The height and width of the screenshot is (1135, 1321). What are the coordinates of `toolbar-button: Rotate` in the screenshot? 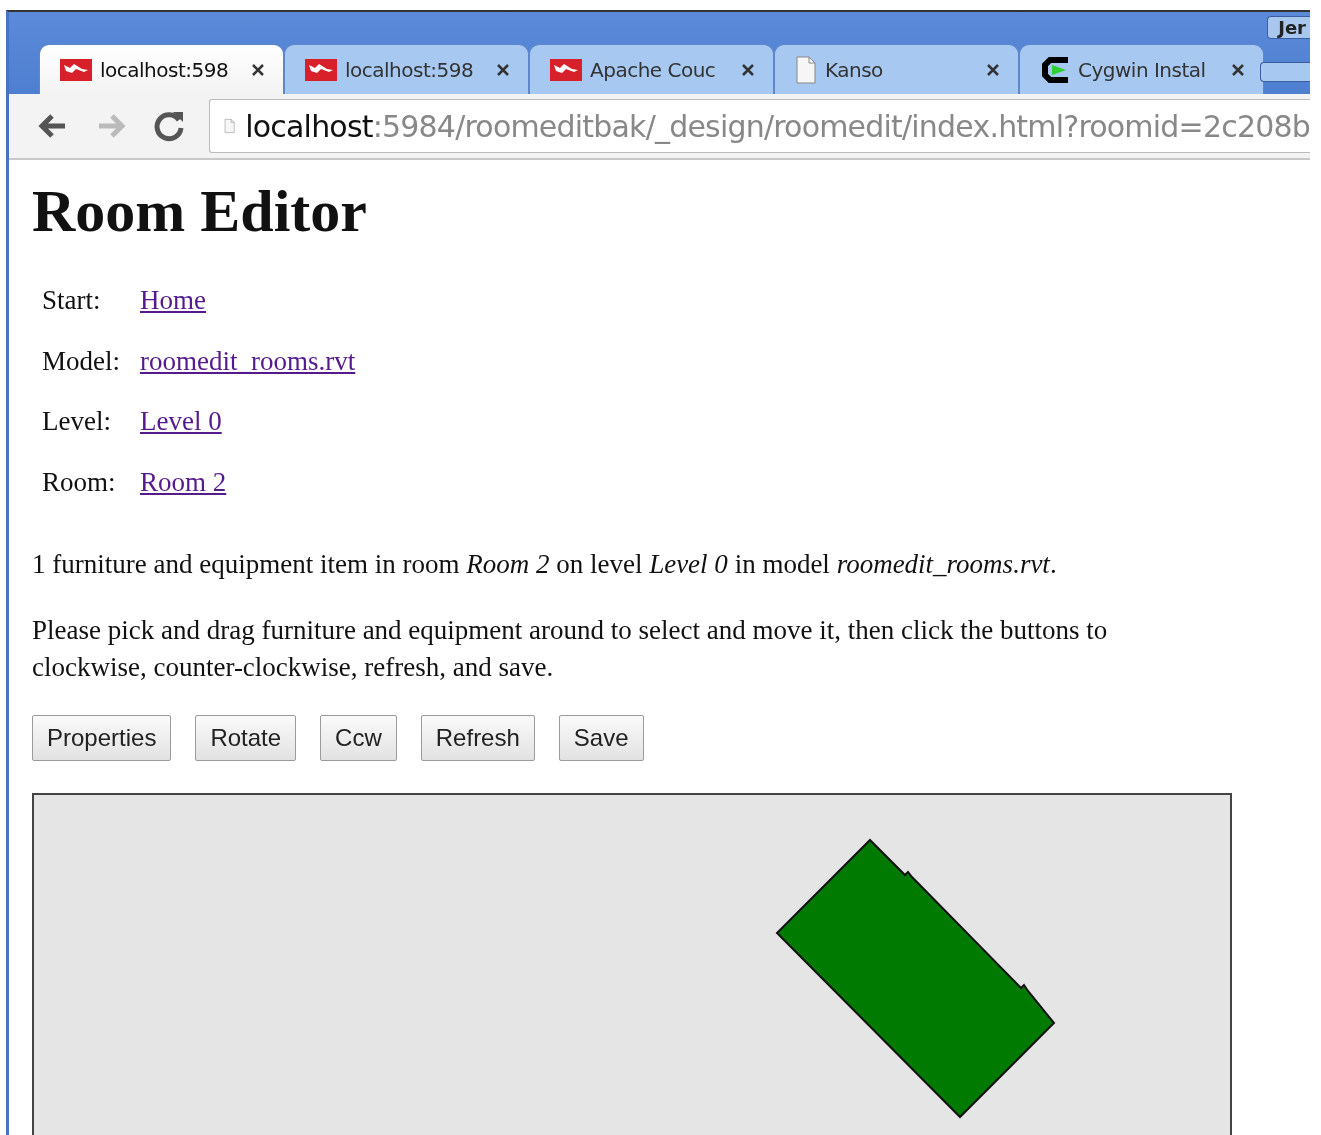 It's located at (246, 738).